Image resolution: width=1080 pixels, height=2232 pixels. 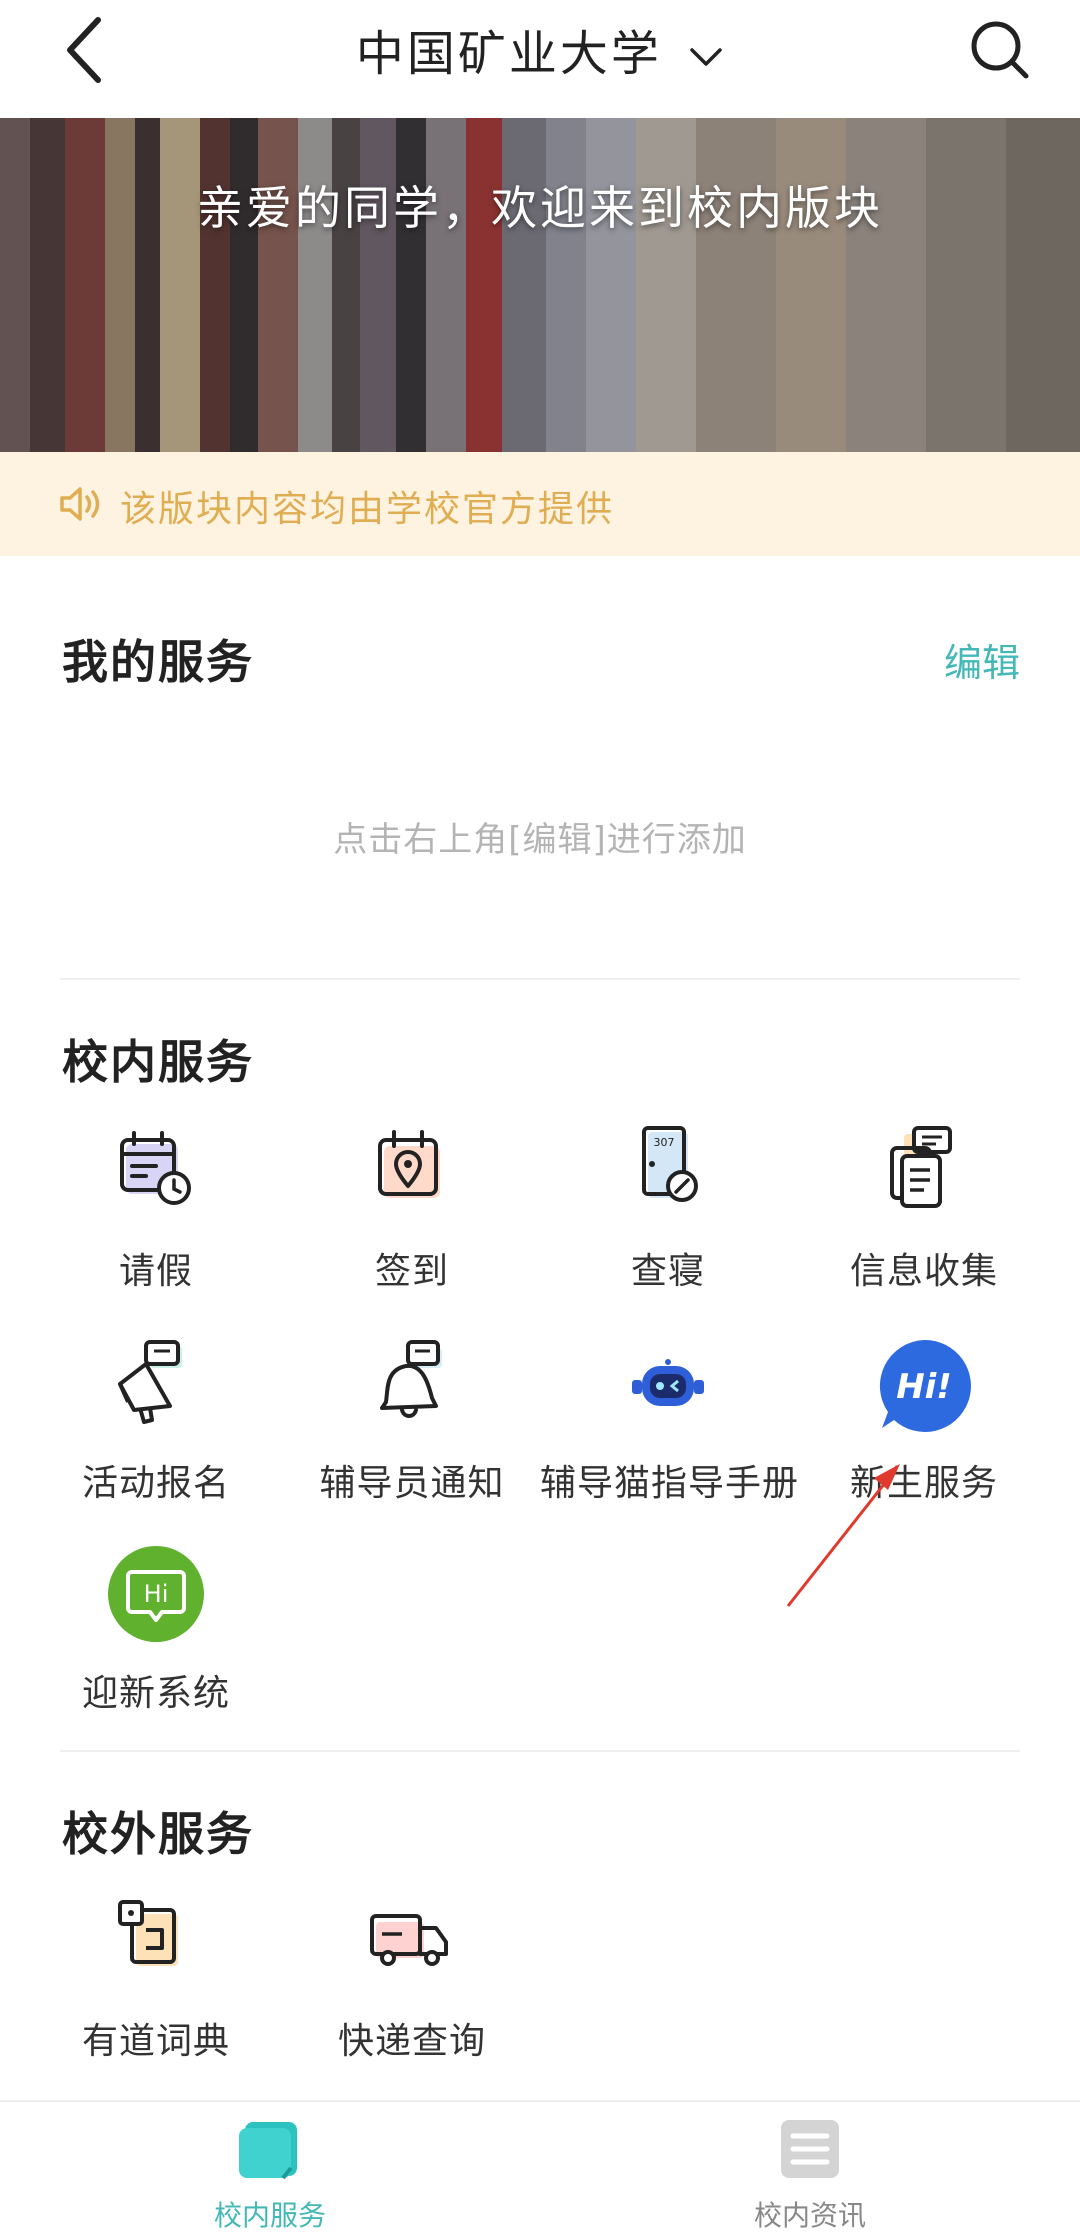 What do you see at coordinates (156, 1994) in the screenshot?
I see `service-youdao-dictionary: 有道词典` at bounding box center [156, 1994].